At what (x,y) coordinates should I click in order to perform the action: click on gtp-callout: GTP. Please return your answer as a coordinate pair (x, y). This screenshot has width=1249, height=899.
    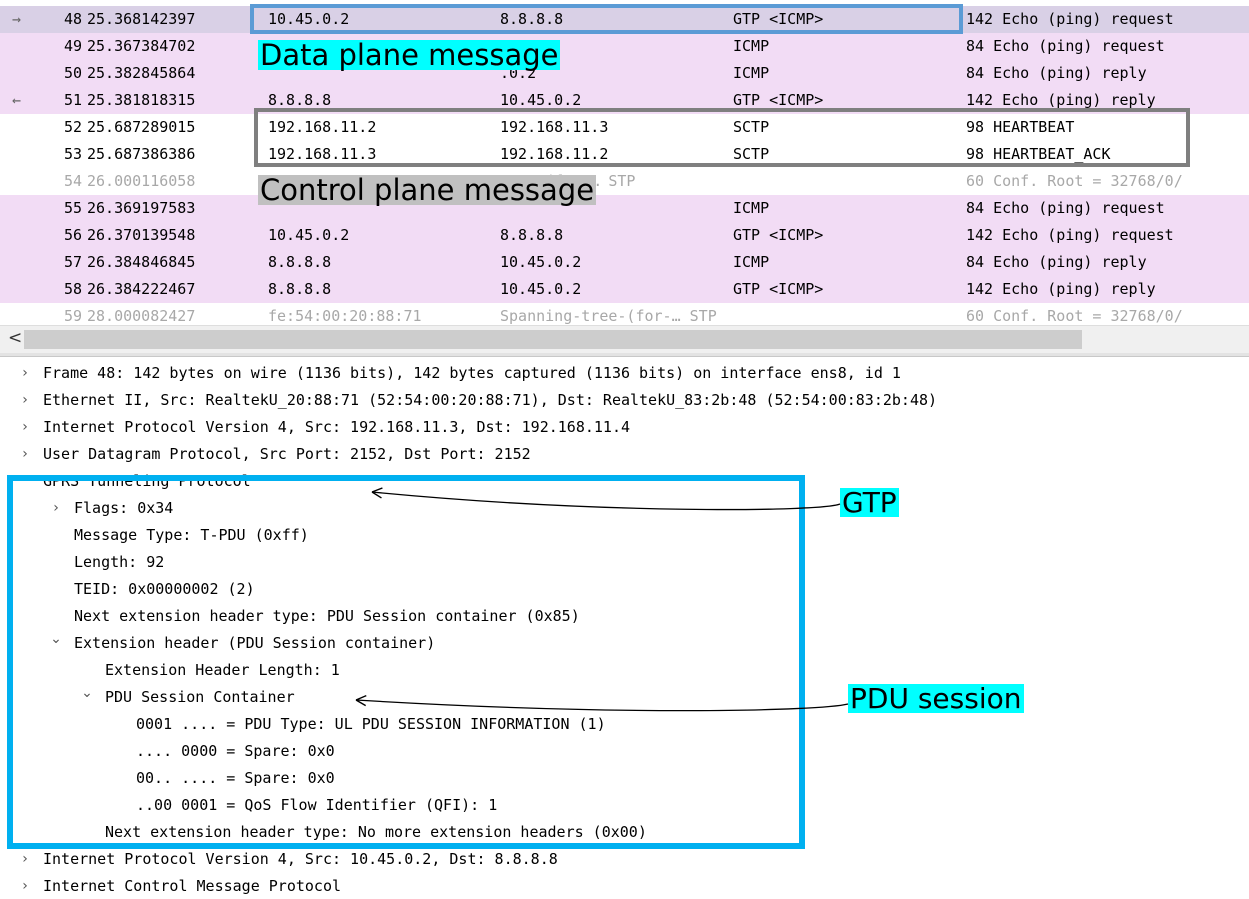
    Looking at the image, I should click on (869, 502).